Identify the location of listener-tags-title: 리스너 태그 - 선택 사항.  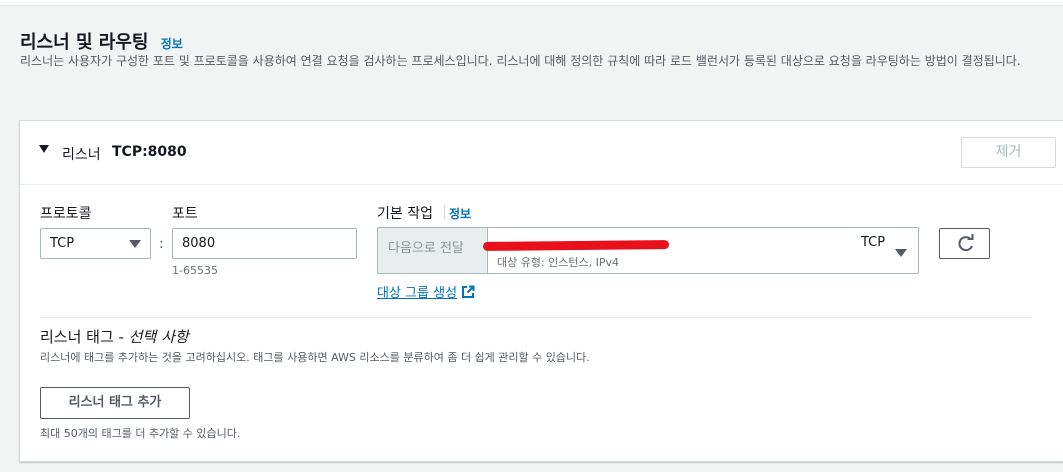
(114, 336).